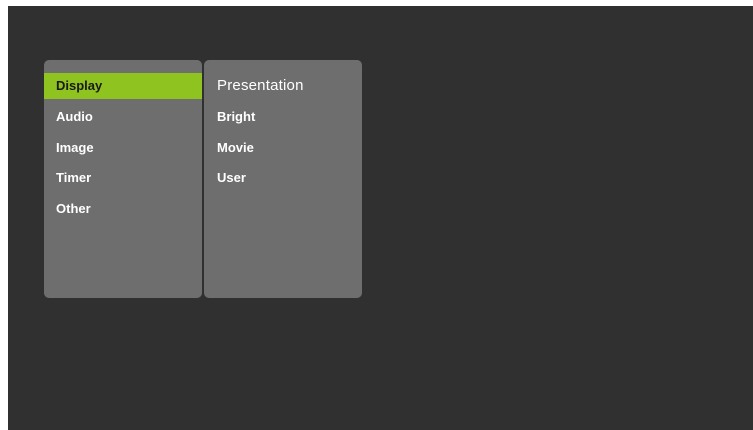 This screenshot has height=430, width=753. I want to click on menu-item-other: Other, so click(123, 209).